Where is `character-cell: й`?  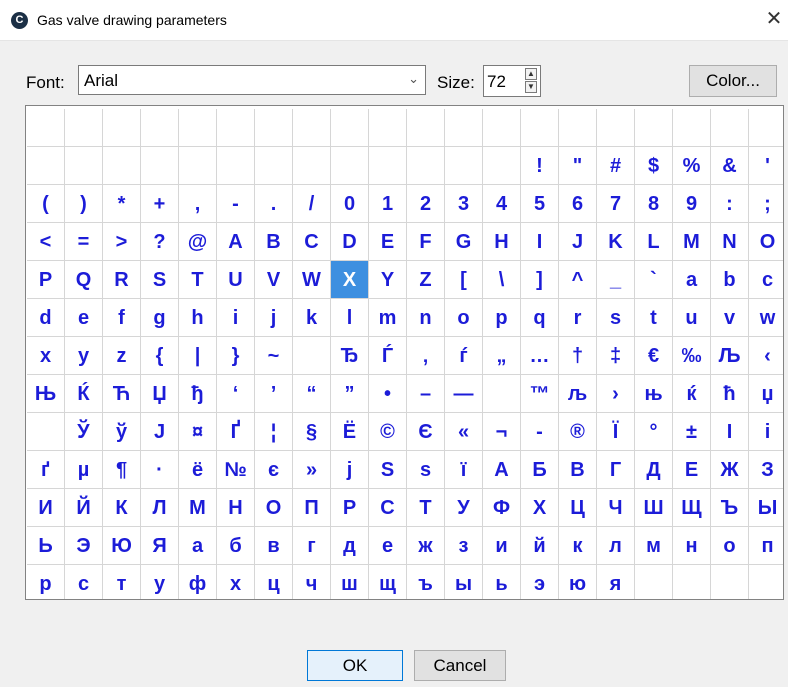
character-cell: й is located at coordinates (540, 546).